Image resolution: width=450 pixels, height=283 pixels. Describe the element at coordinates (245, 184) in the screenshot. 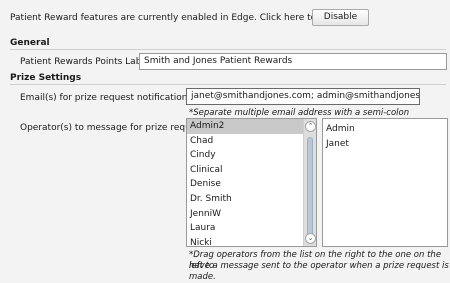

I see `list-item: Denise` at that location.